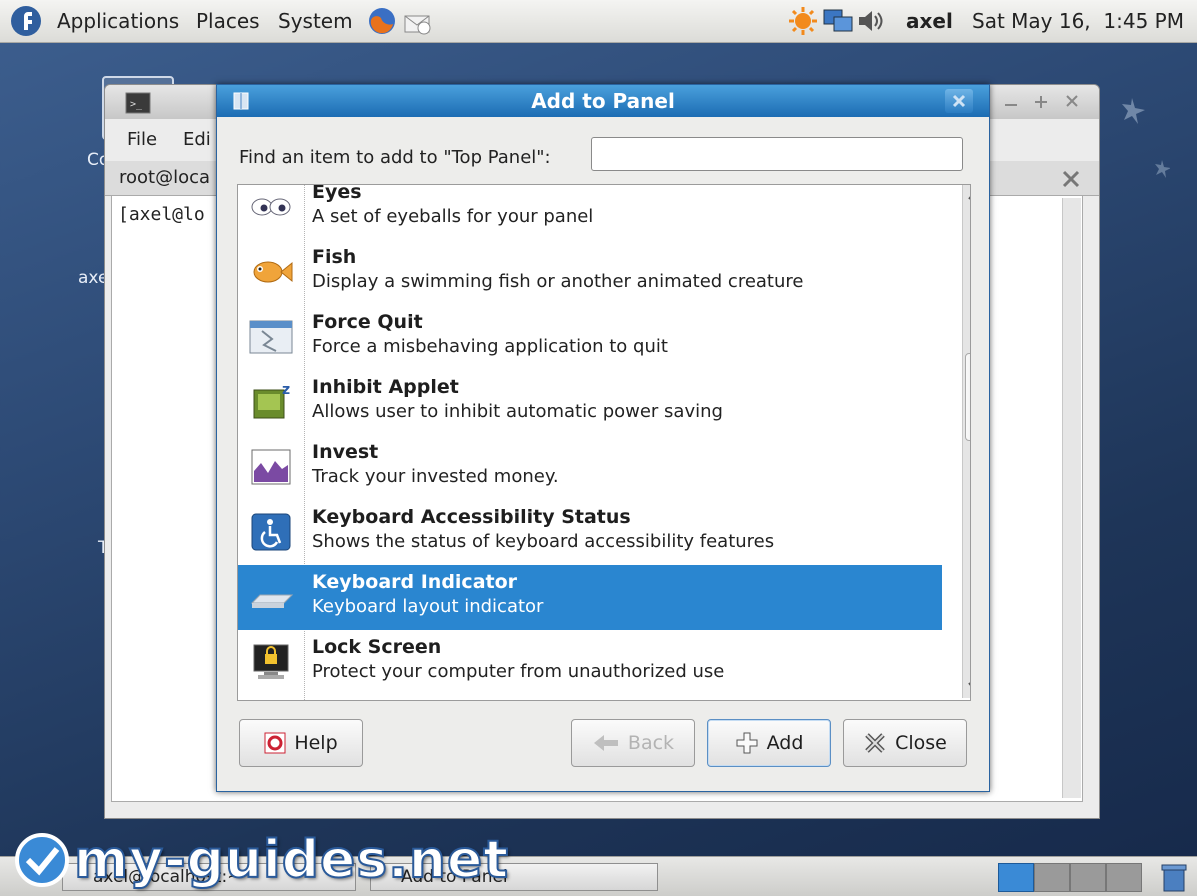 The height and width of the screenshot is (896, 1197). Describe the element at coordinates (26, 21) in the screenshot. I see `fedora-logo-icon` at that location.